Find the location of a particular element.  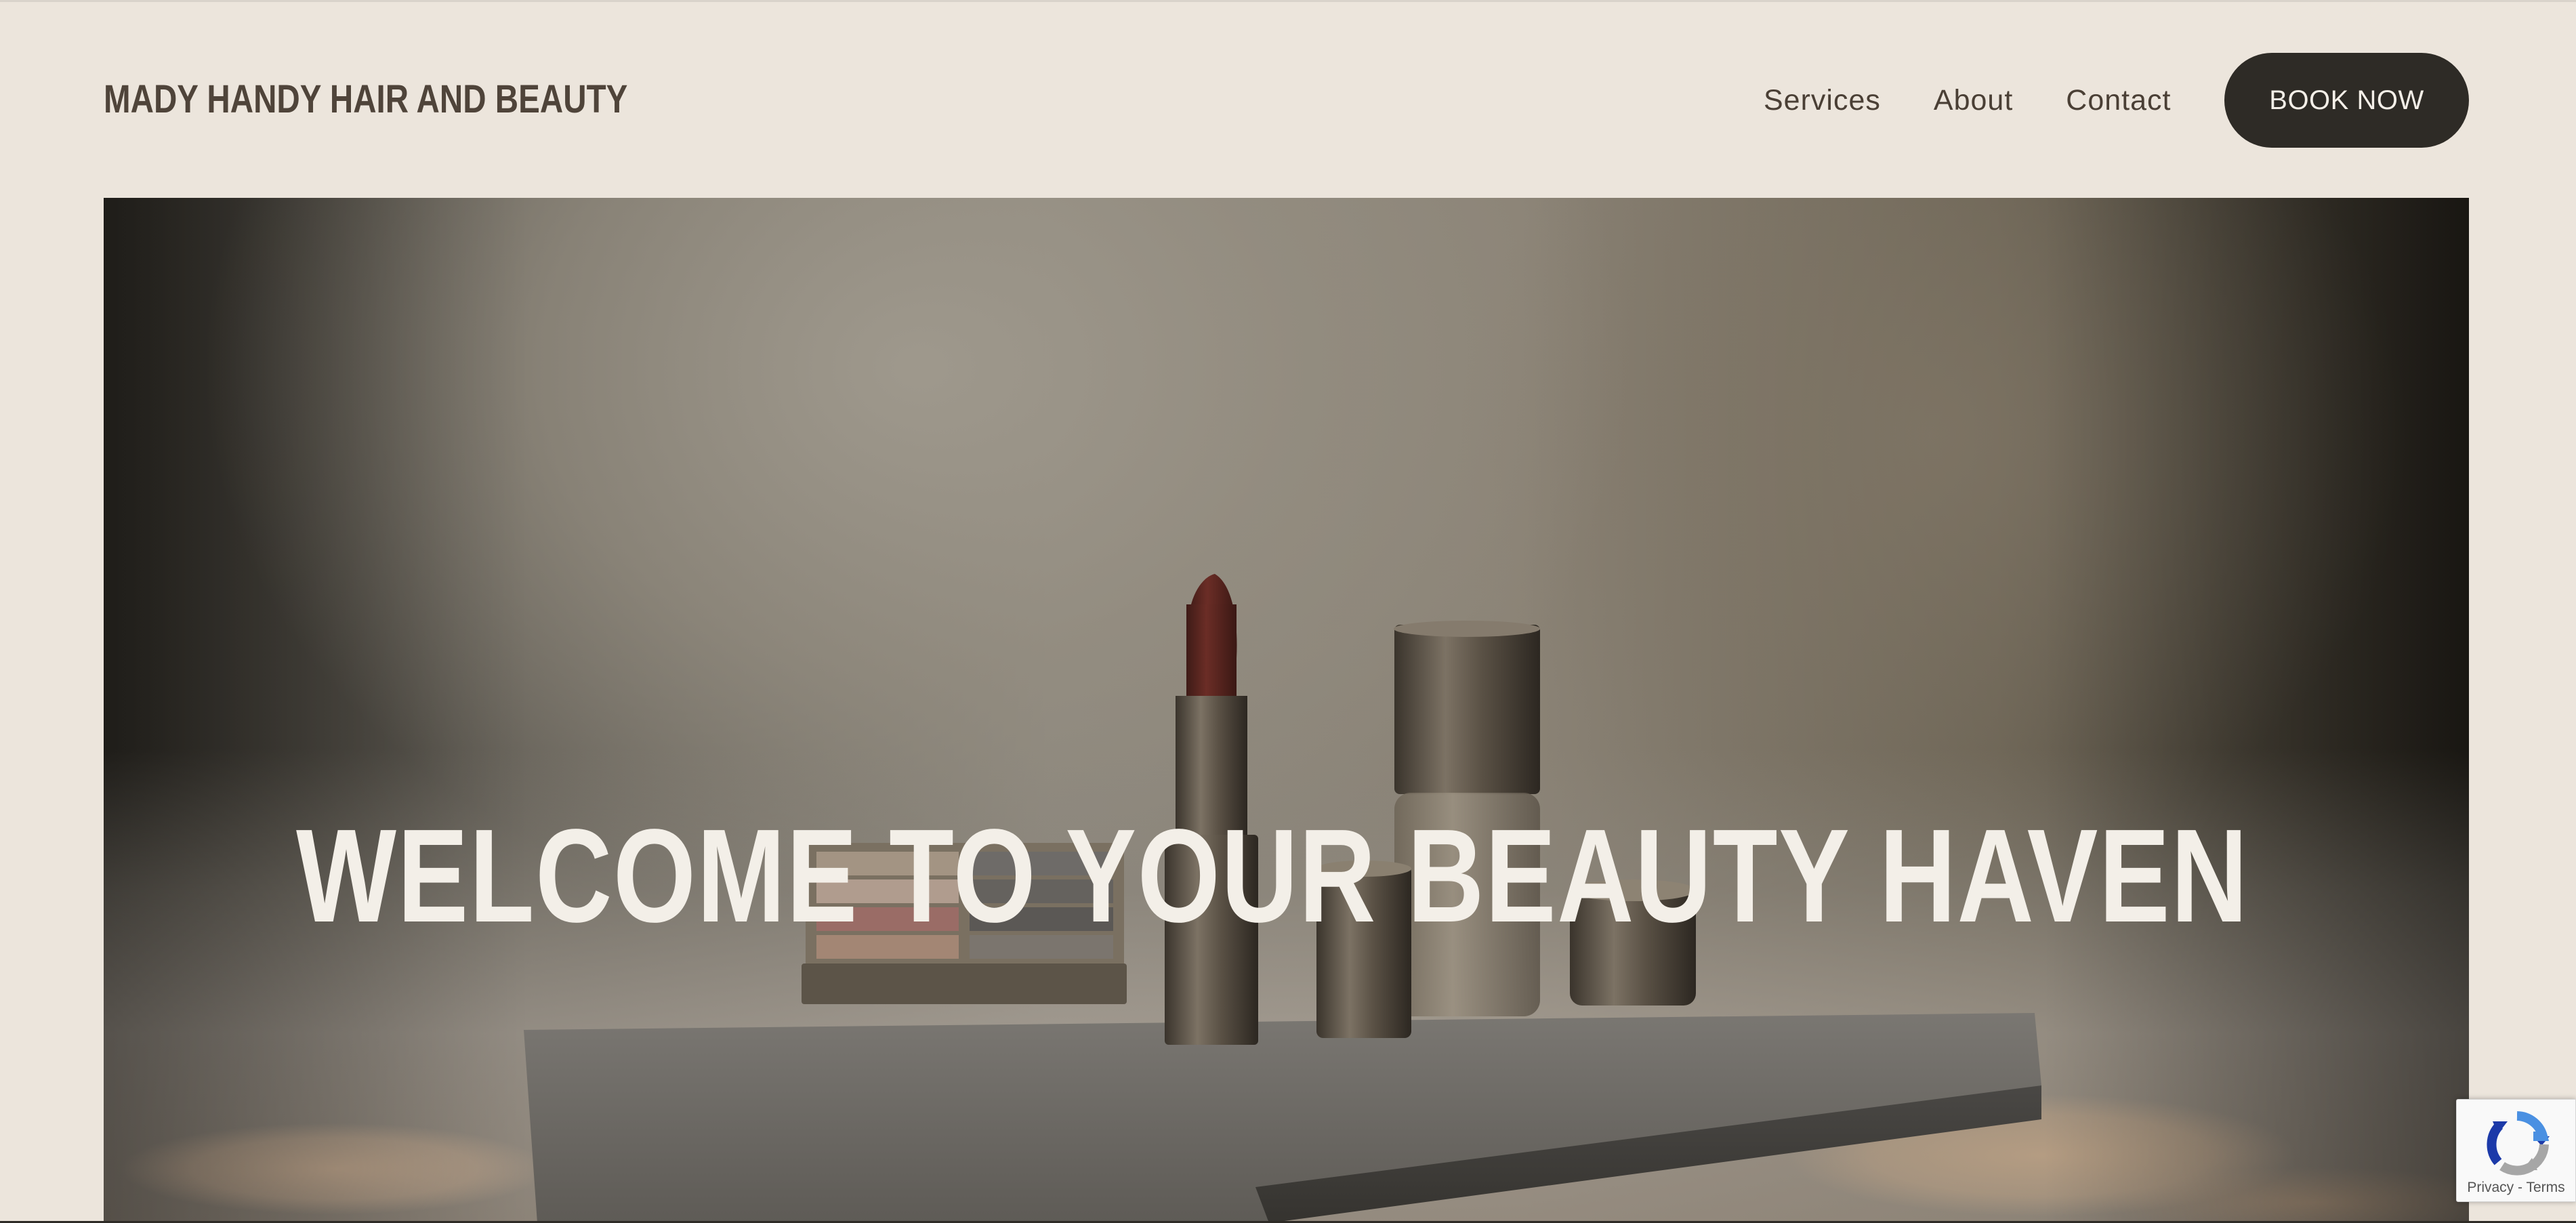

recaptcha-links: Privacy - Terms is located at coordinates (2516, 1188).